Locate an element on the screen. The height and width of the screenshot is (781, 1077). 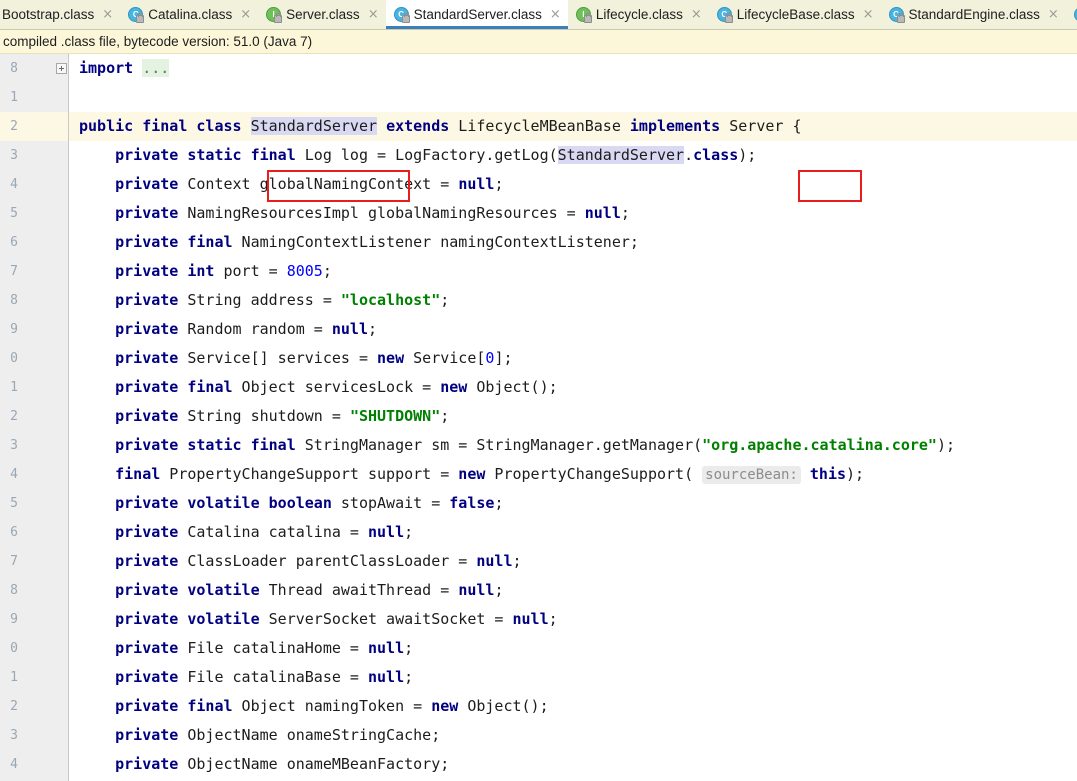
editor-tab-label: StandardEngine.class is located at coordinates (974, 14).